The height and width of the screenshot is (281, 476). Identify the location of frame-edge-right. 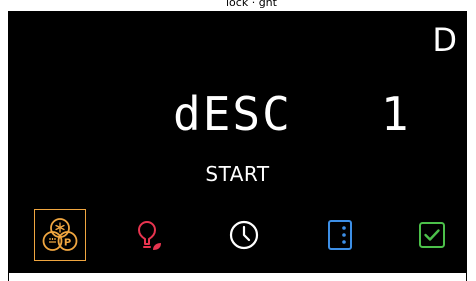
(466, 277).